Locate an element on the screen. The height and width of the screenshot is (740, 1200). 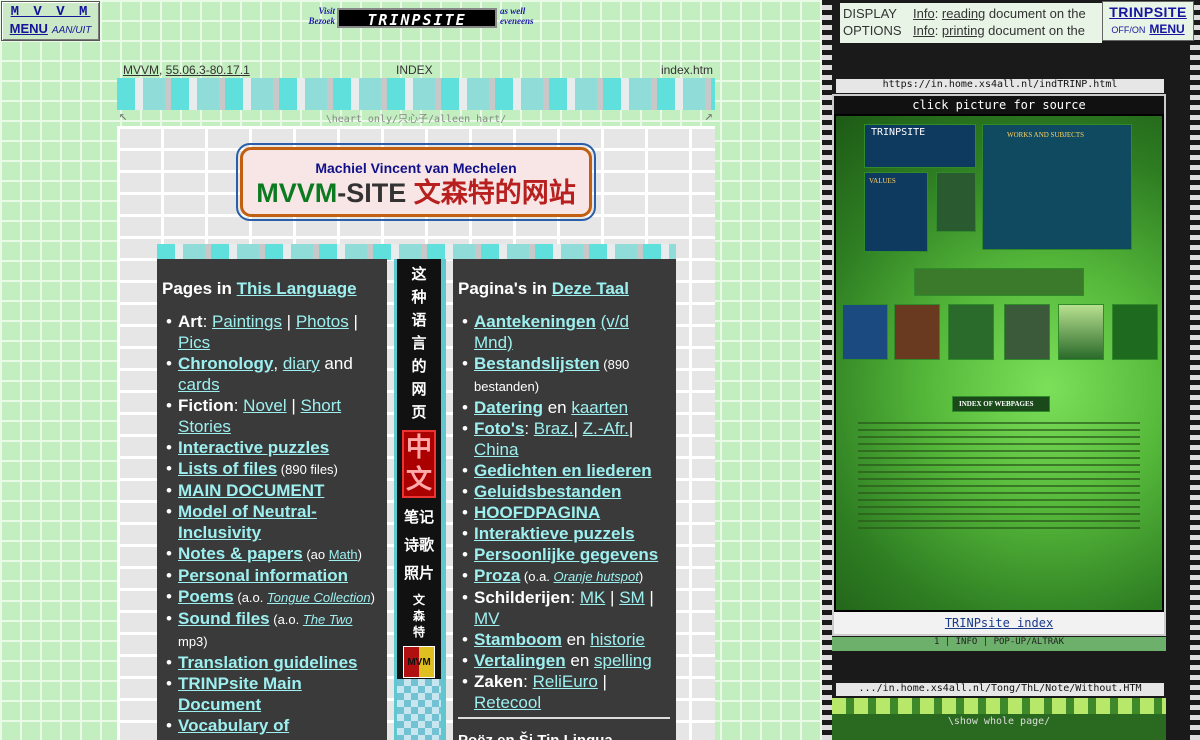
mvvm-menu-title: M V V M is located at coordinates (50, 12).